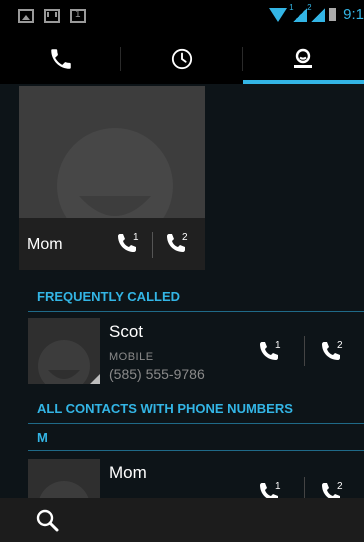  I want to click on gmail-icon, so click(52, 16).